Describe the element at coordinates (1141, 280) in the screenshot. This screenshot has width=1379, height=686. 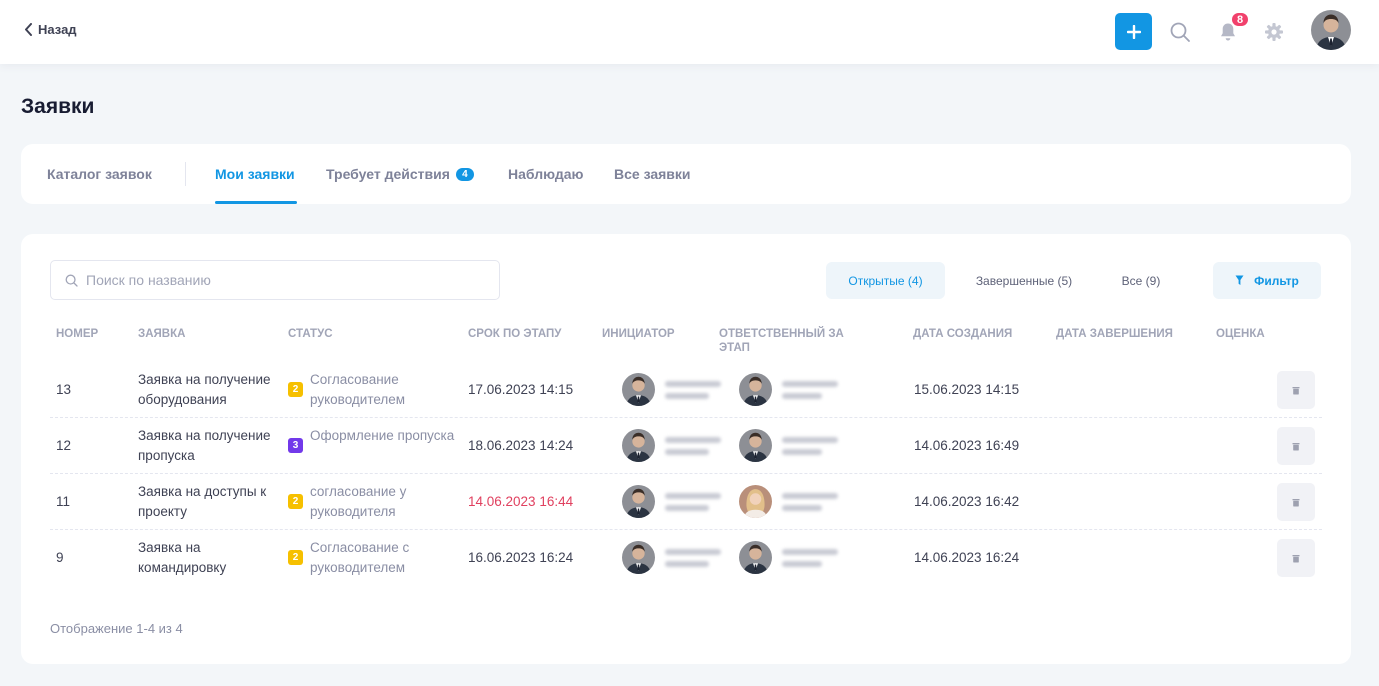
I see `segment-all: Все (9)` at that location.